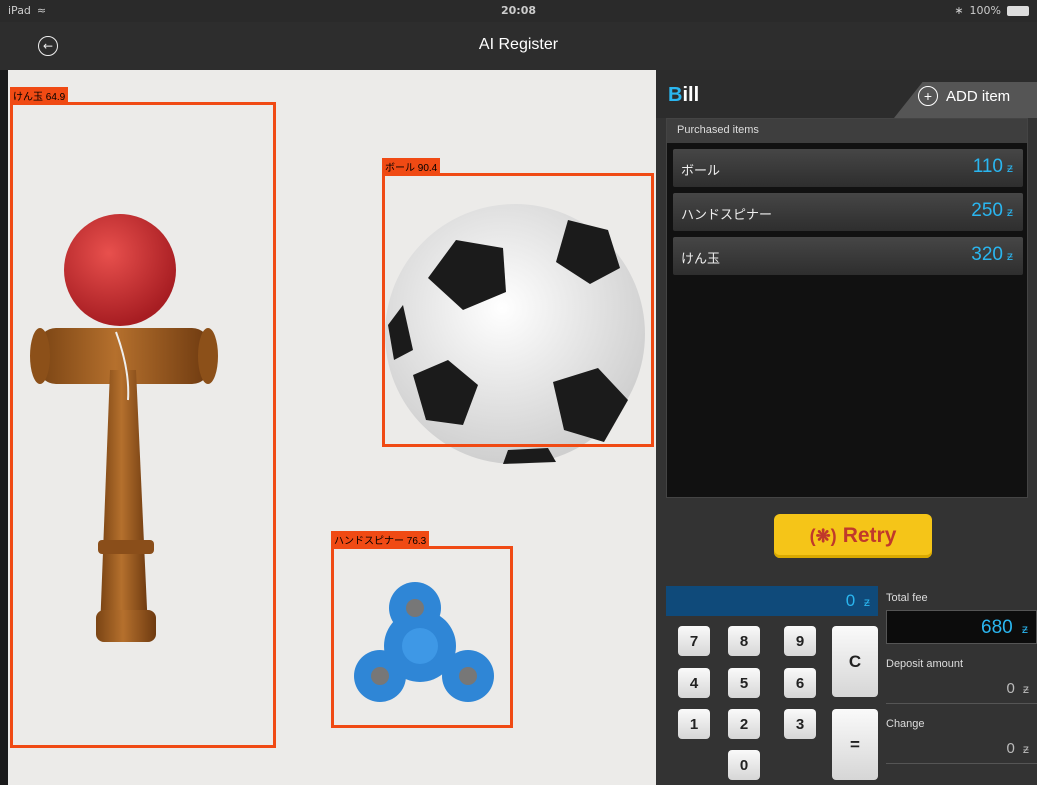 The width and height of the screenshot is (1037, 785). I want to click on detection-box-spinner, so click(422, 637).